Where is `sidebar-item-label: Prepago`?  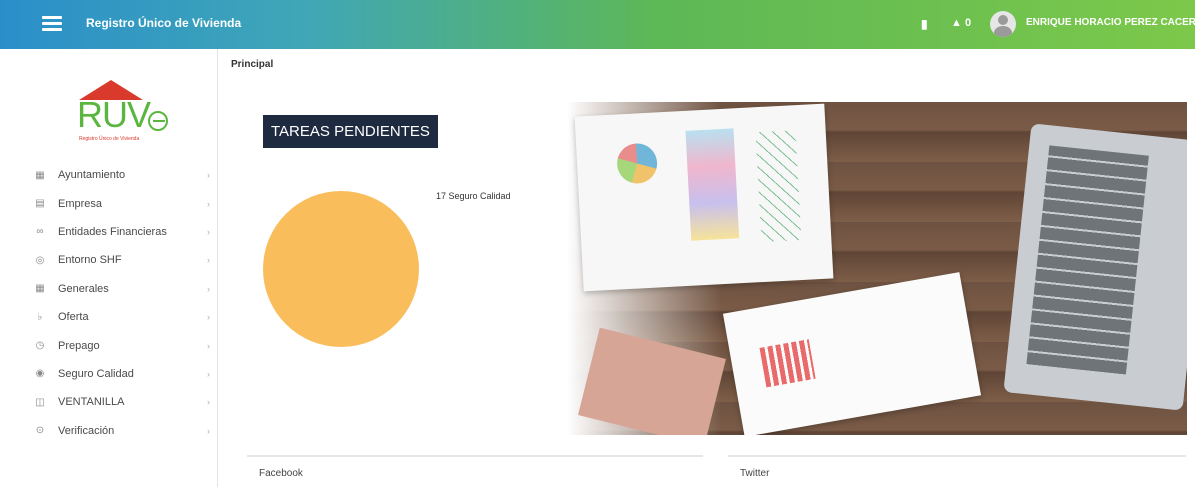 sidebar-item-label: Prepago is located at coordinates (79, 345).